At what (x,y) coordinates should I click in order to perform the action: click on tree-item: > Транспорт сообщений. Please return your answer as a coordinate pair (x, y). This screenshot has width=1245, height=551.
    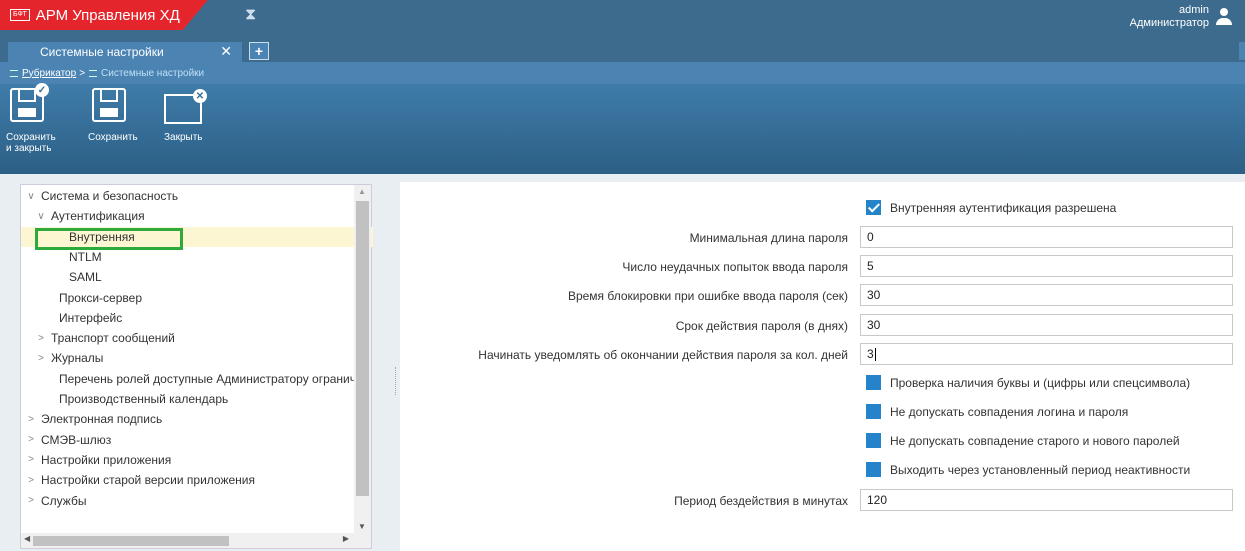
    Looking at the image, I should click on (197, 338).